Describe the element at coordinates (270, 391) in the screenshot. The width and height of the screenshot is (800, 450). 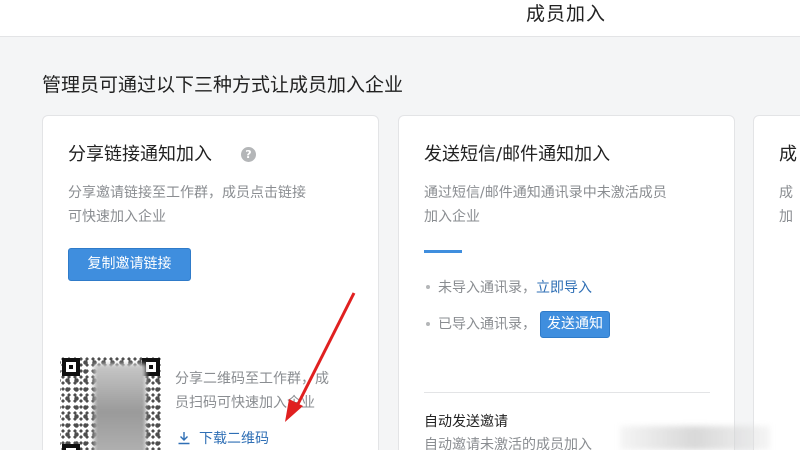
I see `qr-description: 分享二维码至工作群，成 员扫码可快速加入企业` at that location.